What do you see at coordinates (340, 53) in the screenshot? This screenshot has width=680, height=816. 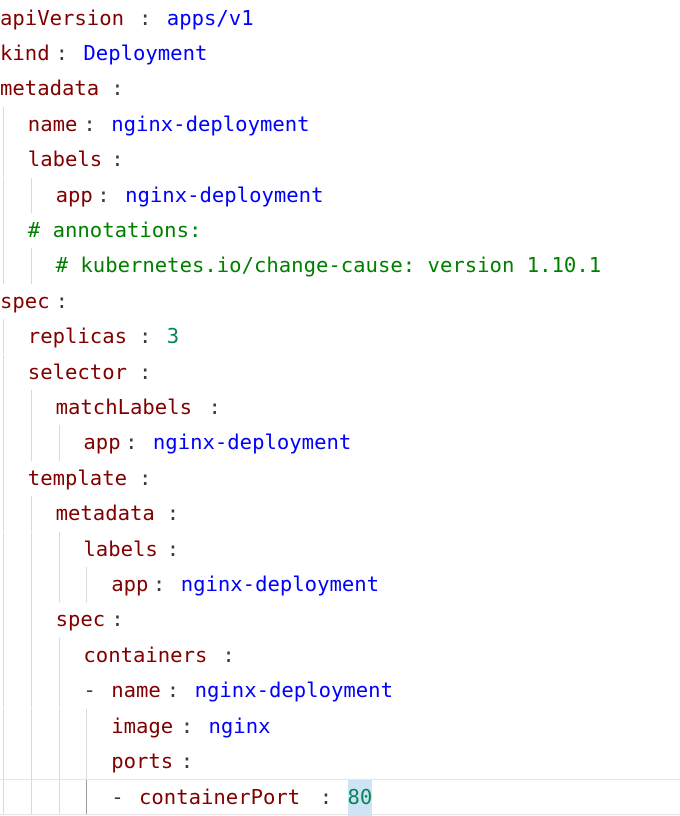 I see `code-line: kind: Deployment` at bounding box center [340, 53].